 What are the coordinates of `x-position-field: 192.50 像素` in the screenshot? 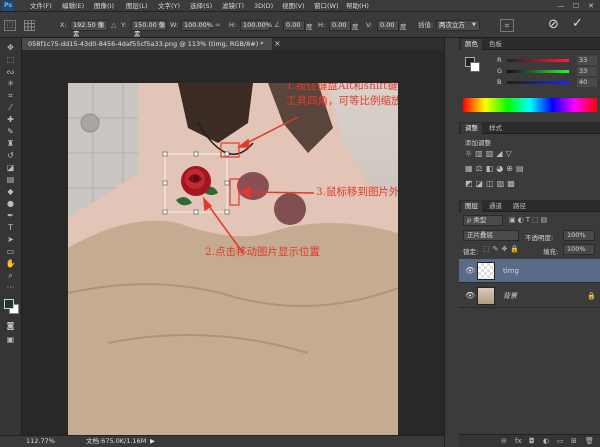 It's located at (89, 29).